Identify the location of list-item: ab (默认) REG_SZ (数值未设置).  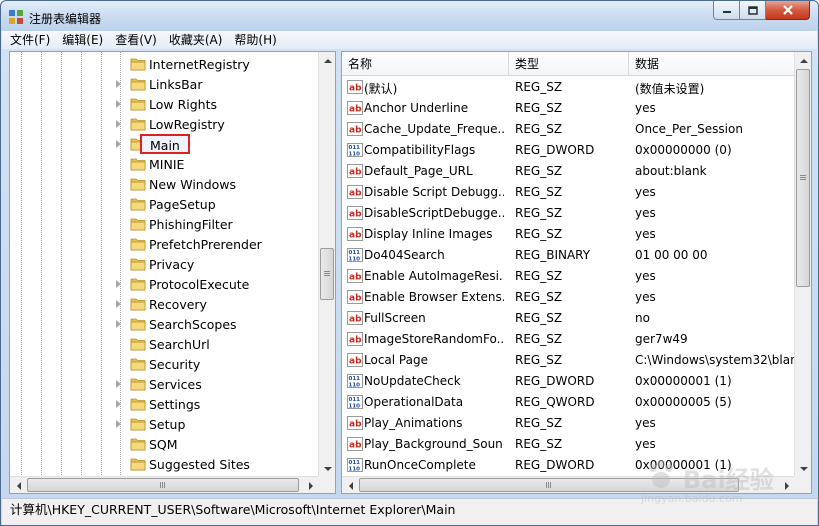
(568, 87).